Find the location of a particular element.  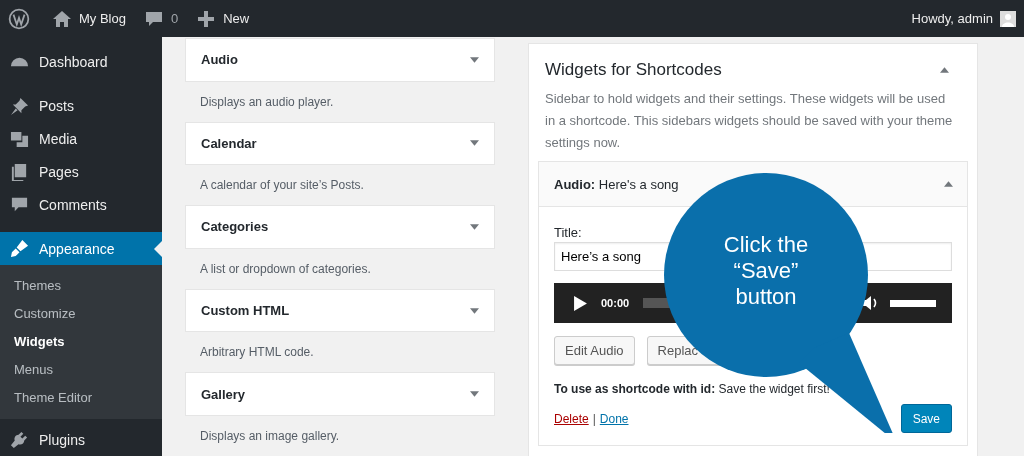

widget-description: A calendar of your site’s Posts. is located at coordinates (282, 186).